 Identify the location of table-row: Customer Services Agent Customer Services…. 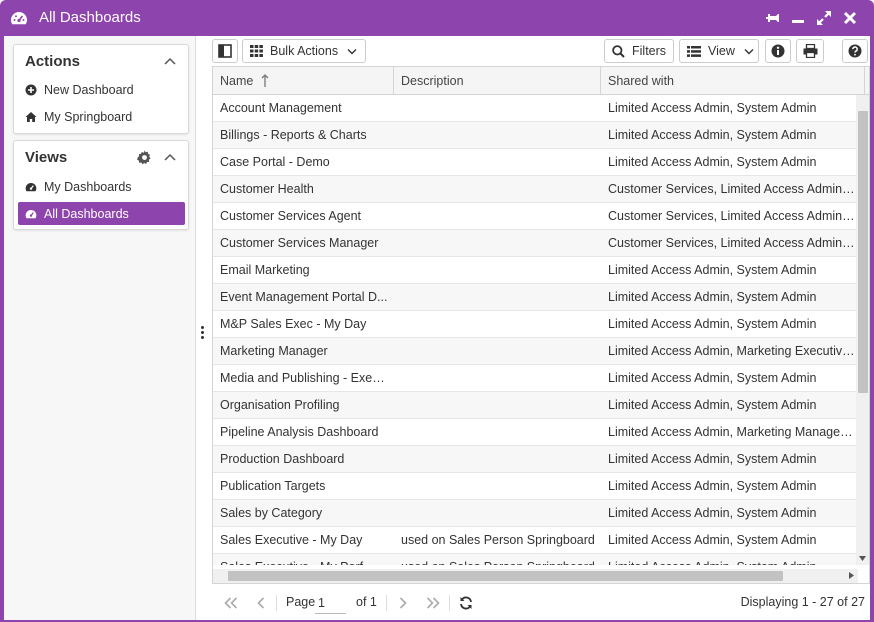
(535, 216).